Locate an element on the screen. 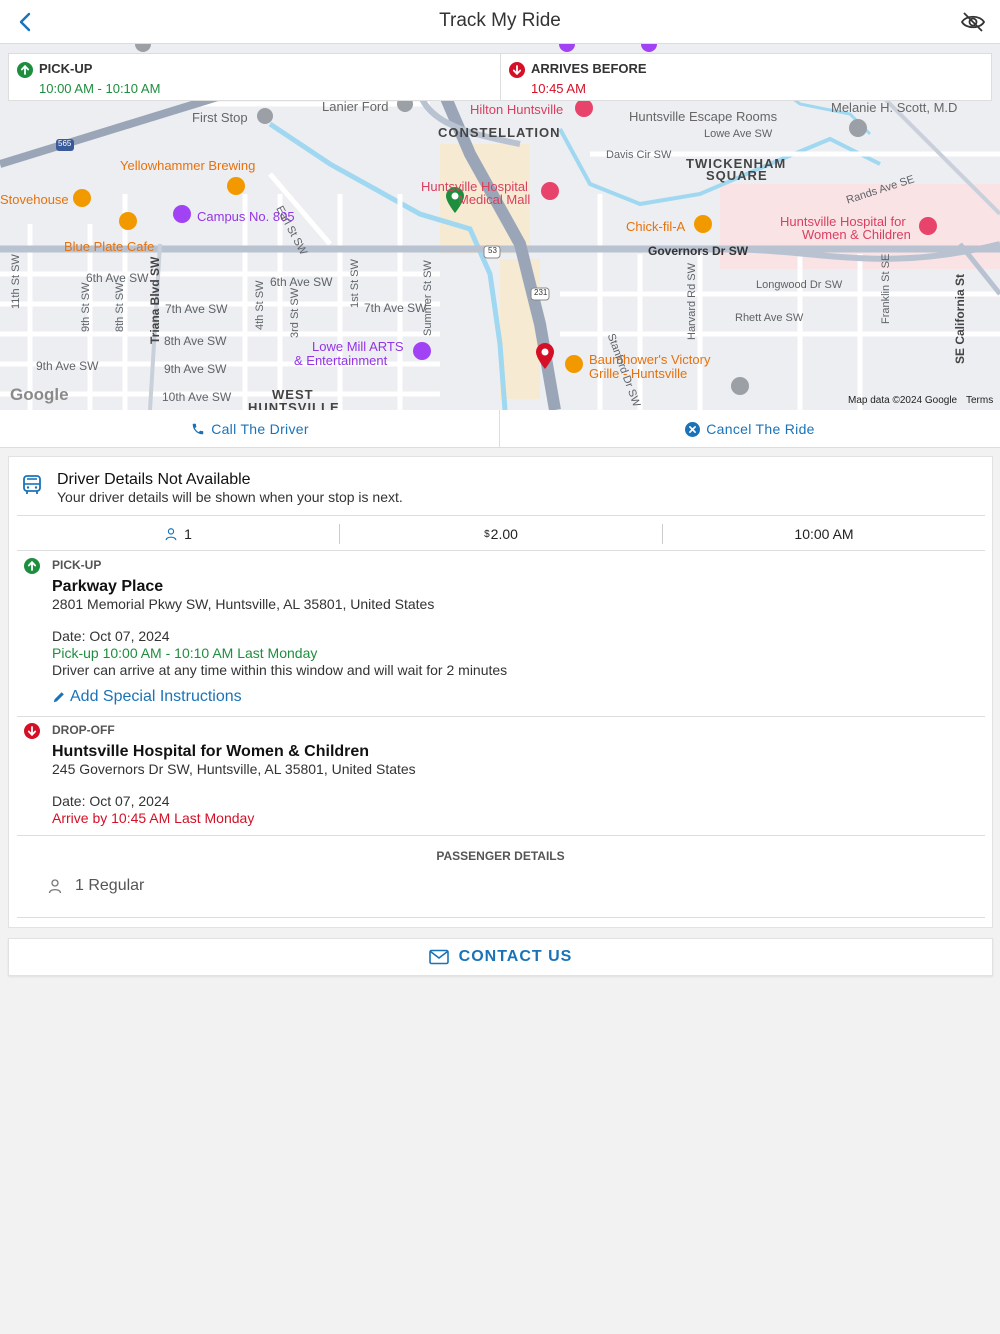  passenger-details-title: PASSENGER DETAILS is located at coordinates (500, 856).